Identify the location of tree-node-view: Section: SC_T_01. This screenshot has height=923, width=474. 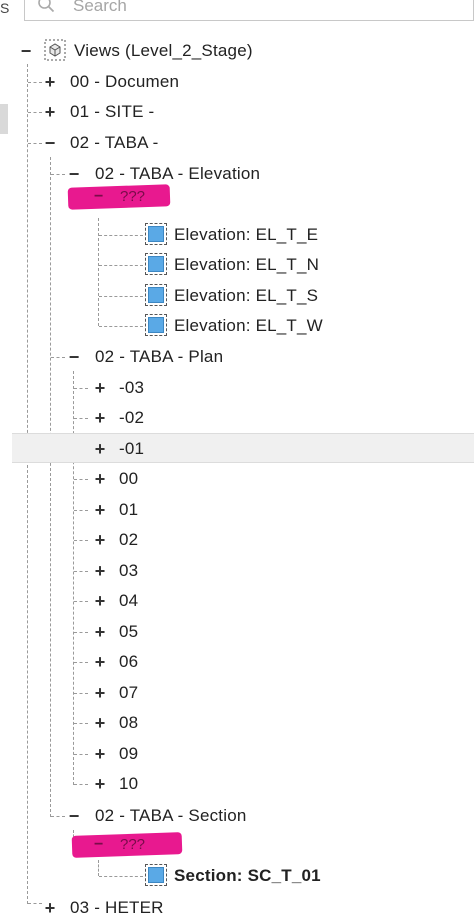
(237, 876).